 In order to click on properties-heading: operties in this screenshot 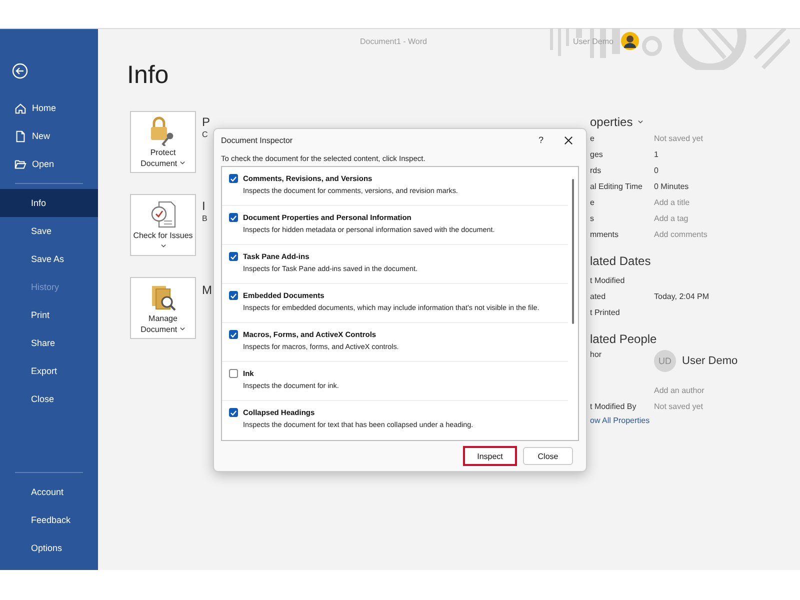, I will do `click(611, 122)`.